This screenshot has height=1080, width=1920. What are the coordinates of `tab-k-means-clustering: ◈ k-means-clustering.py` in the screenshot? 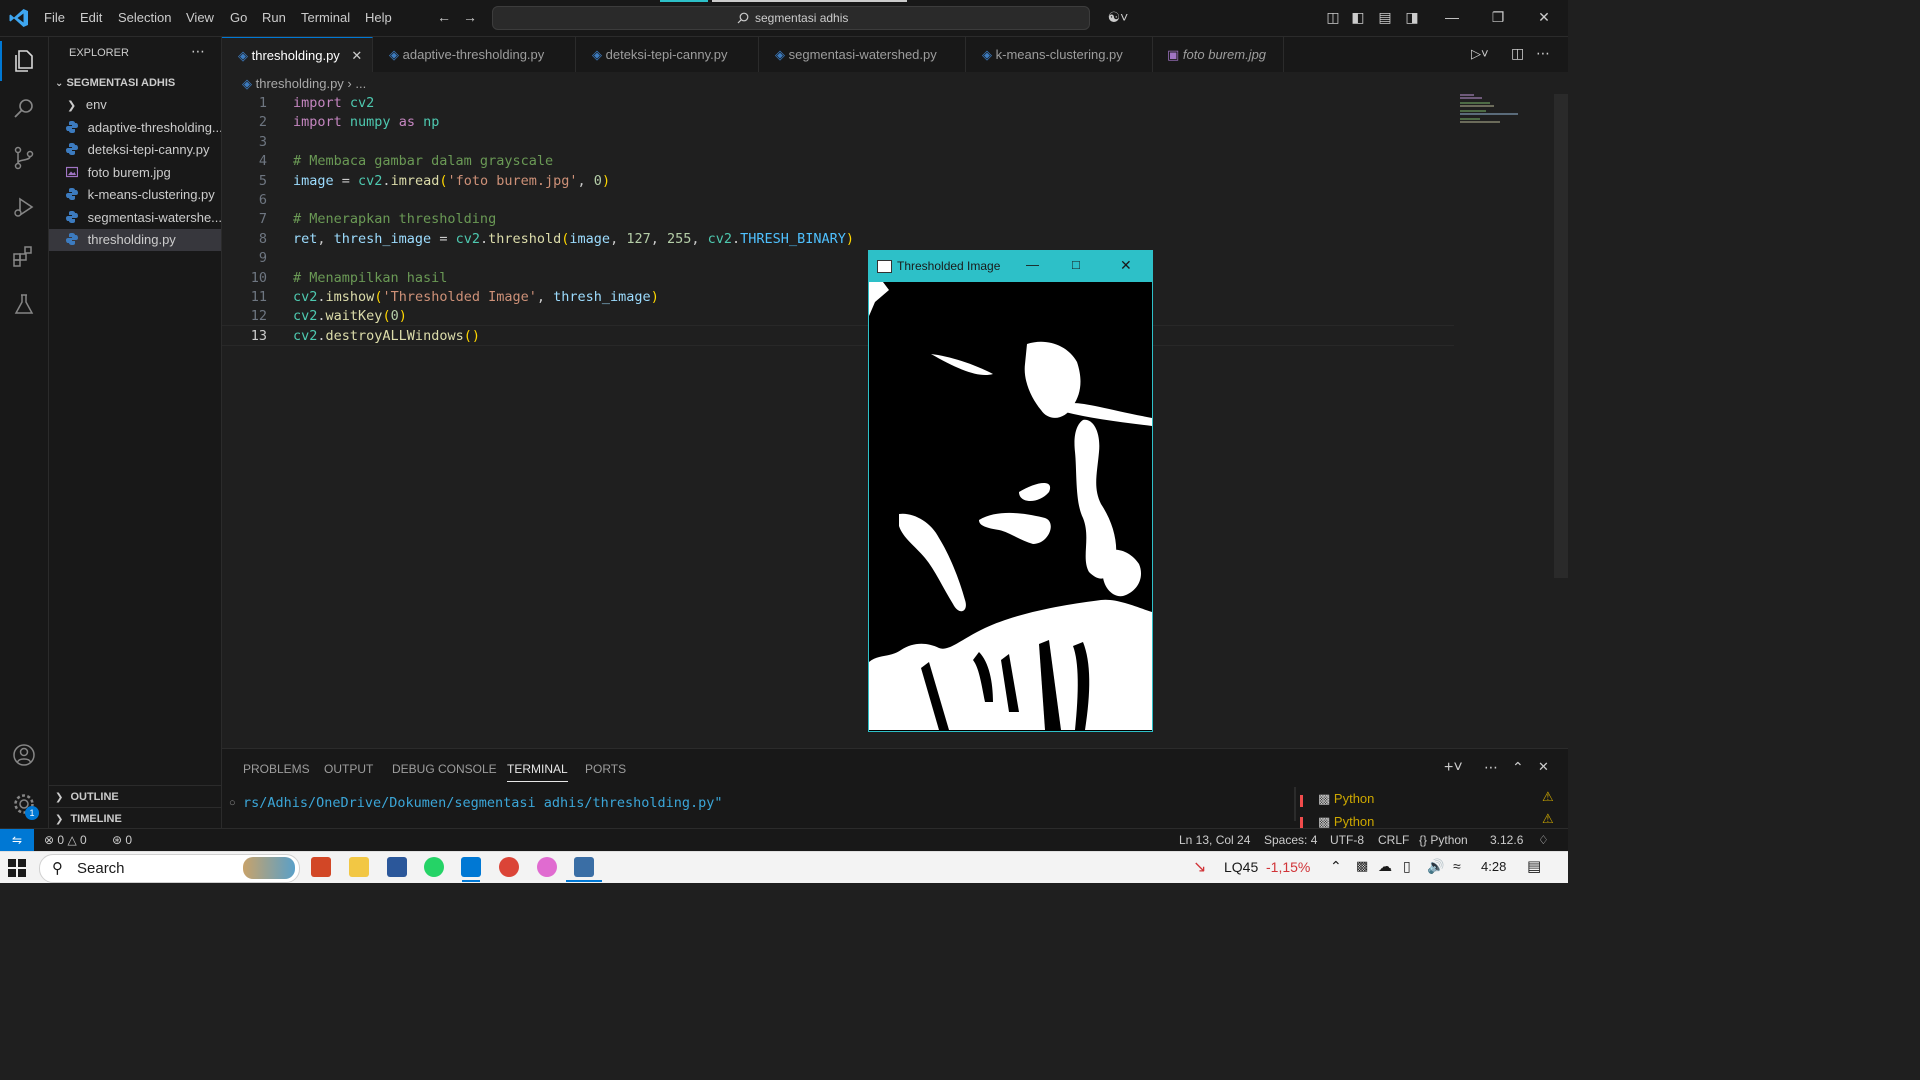 It's located at (1059, 54).